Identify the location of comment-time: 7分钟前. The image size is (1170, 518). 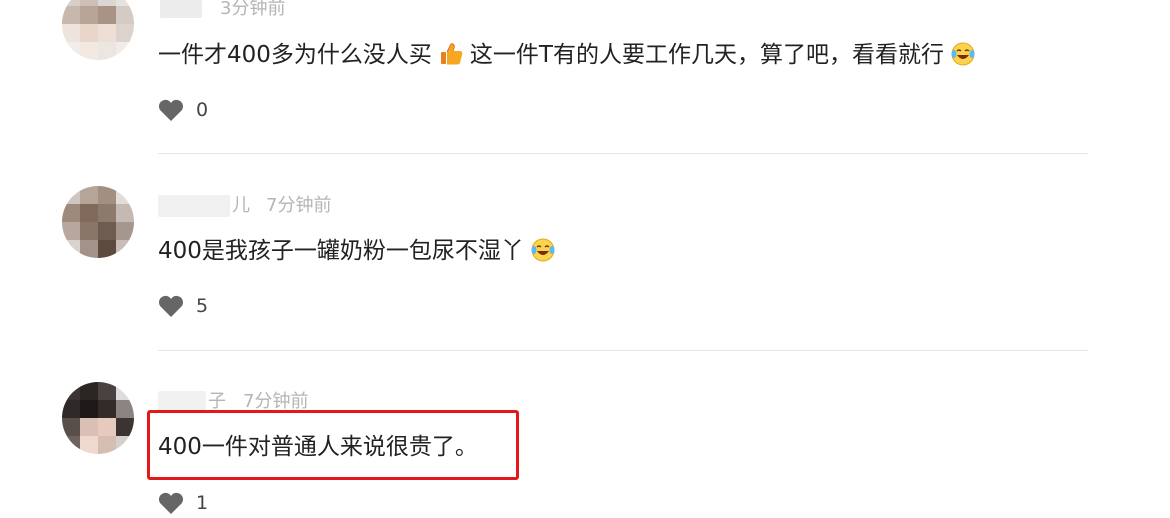
(299, 205).